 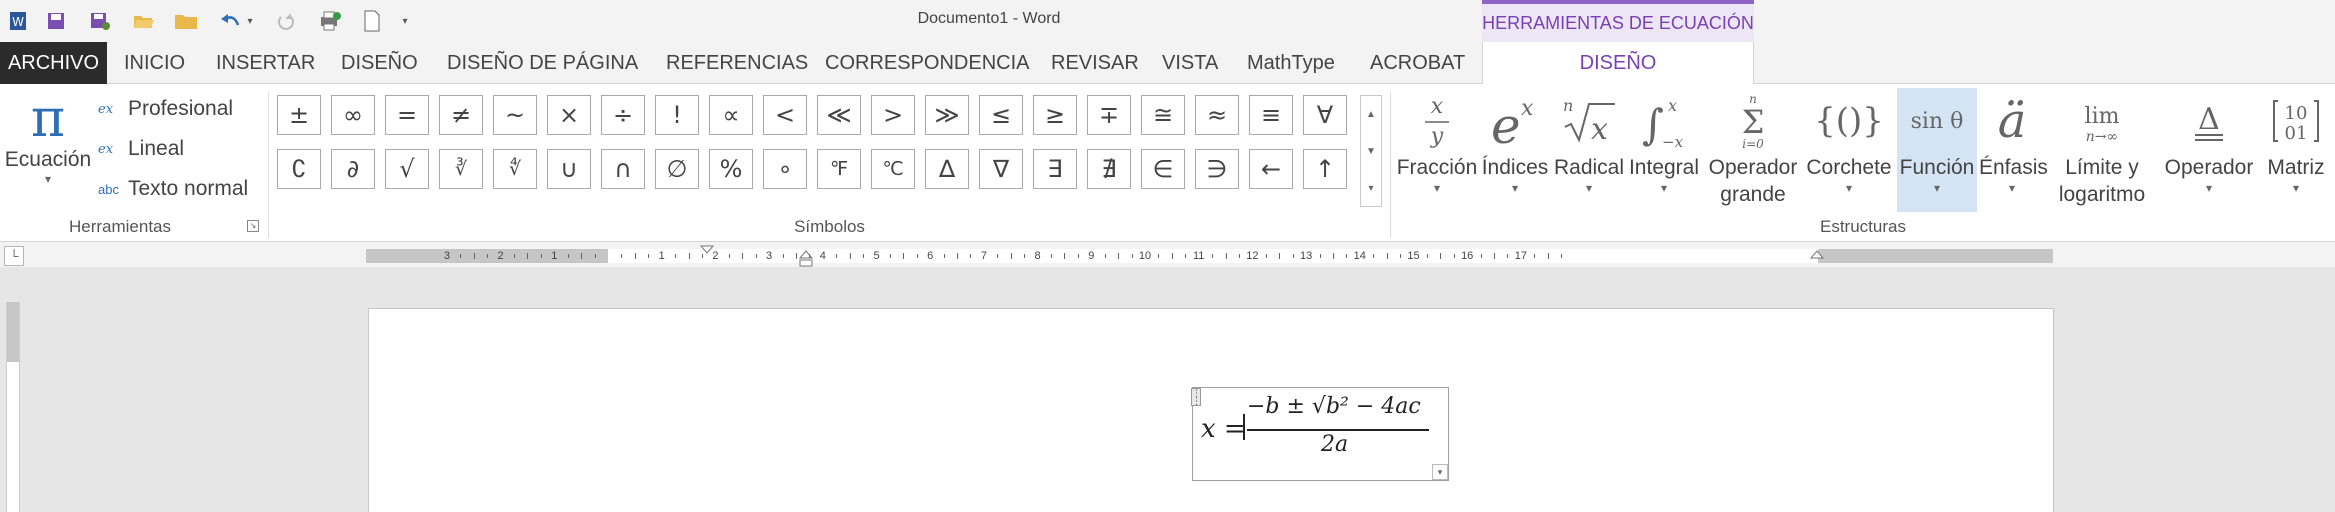 I want to click on symbol-button: ∞, so click(x=353, y=115).